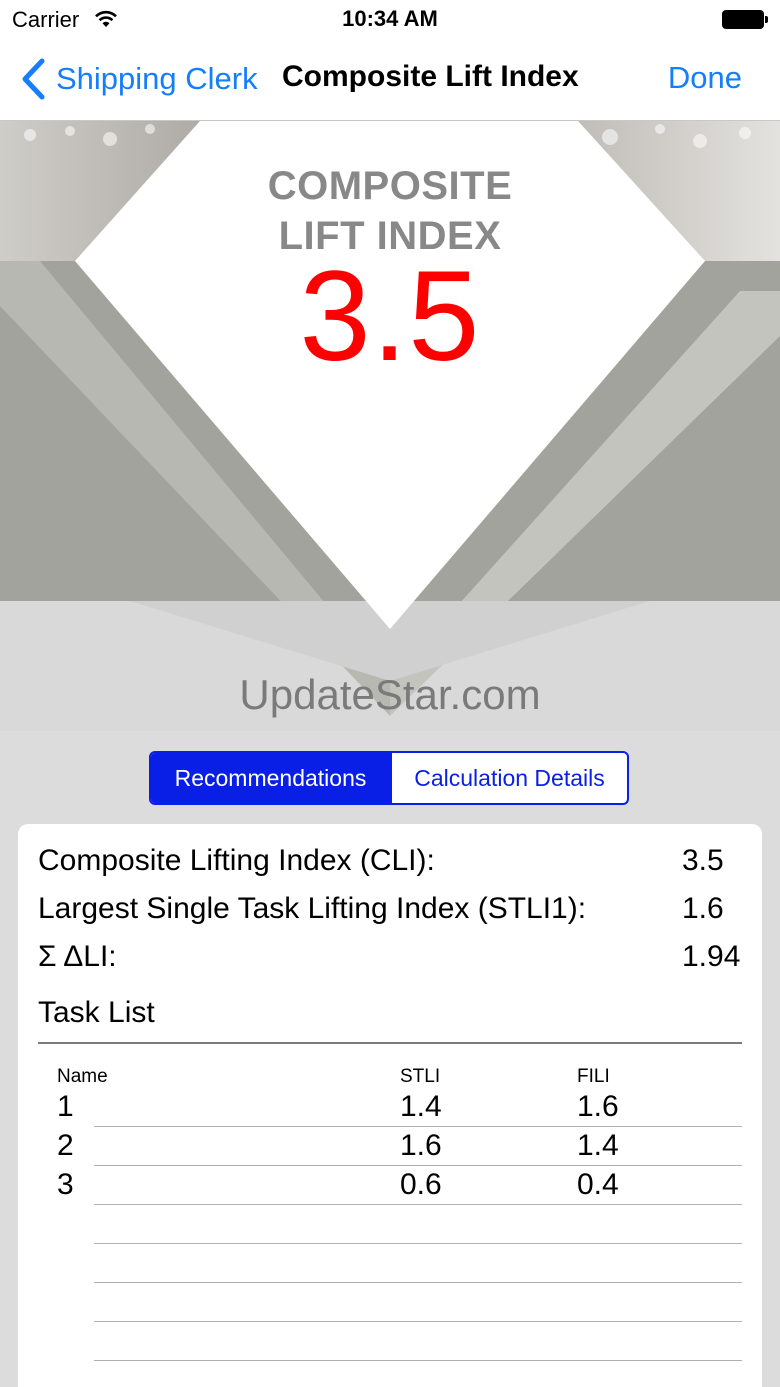  I want to click on view-segmented-control: Recommendations Calculation Details, so click(389, 778).